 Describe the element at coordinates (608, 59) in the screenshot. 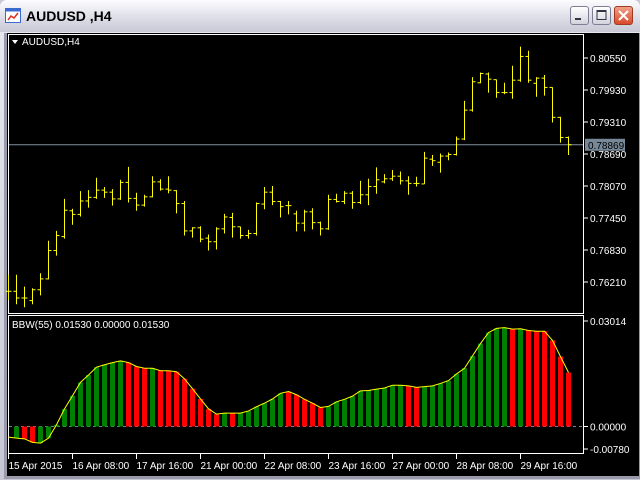

I see `price-axis-label: 0.80550` at that location.